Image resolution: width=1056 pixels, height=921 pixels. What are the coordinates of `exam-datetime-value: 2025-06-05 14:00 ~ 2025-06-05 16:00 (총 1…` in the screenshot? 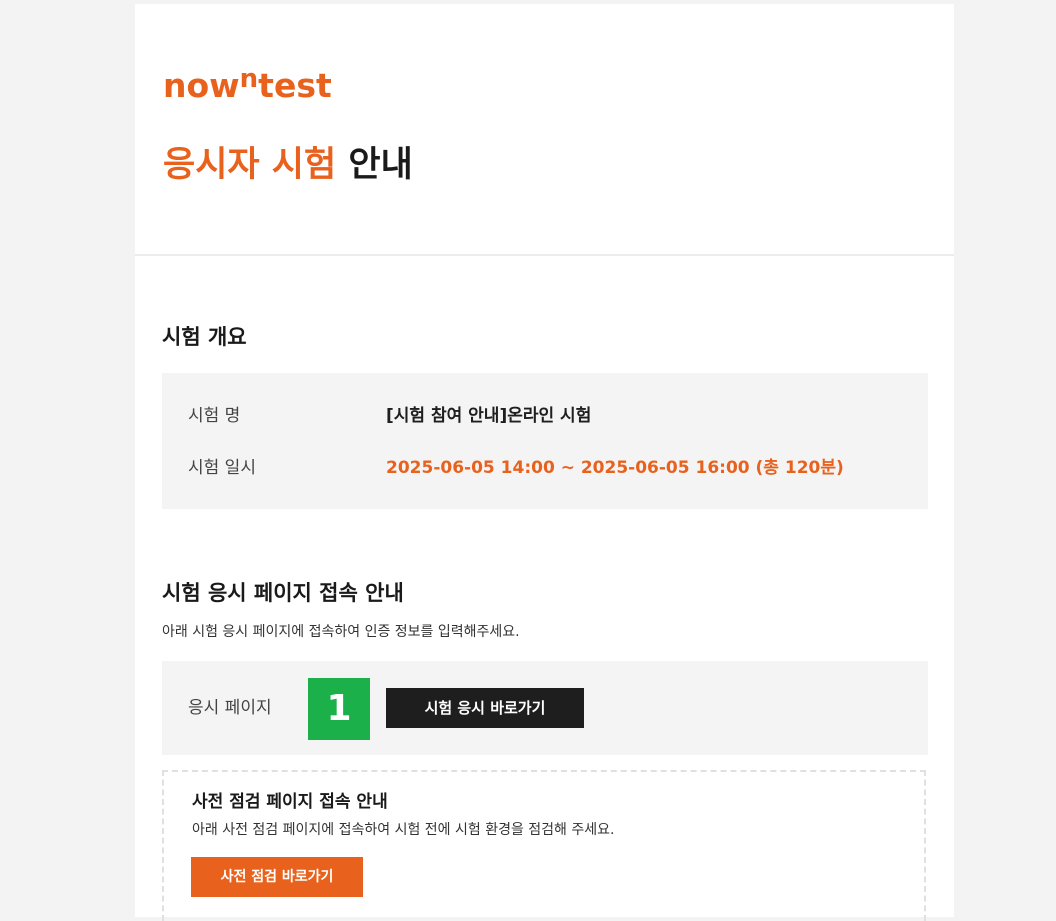 It's located at (615, 468).